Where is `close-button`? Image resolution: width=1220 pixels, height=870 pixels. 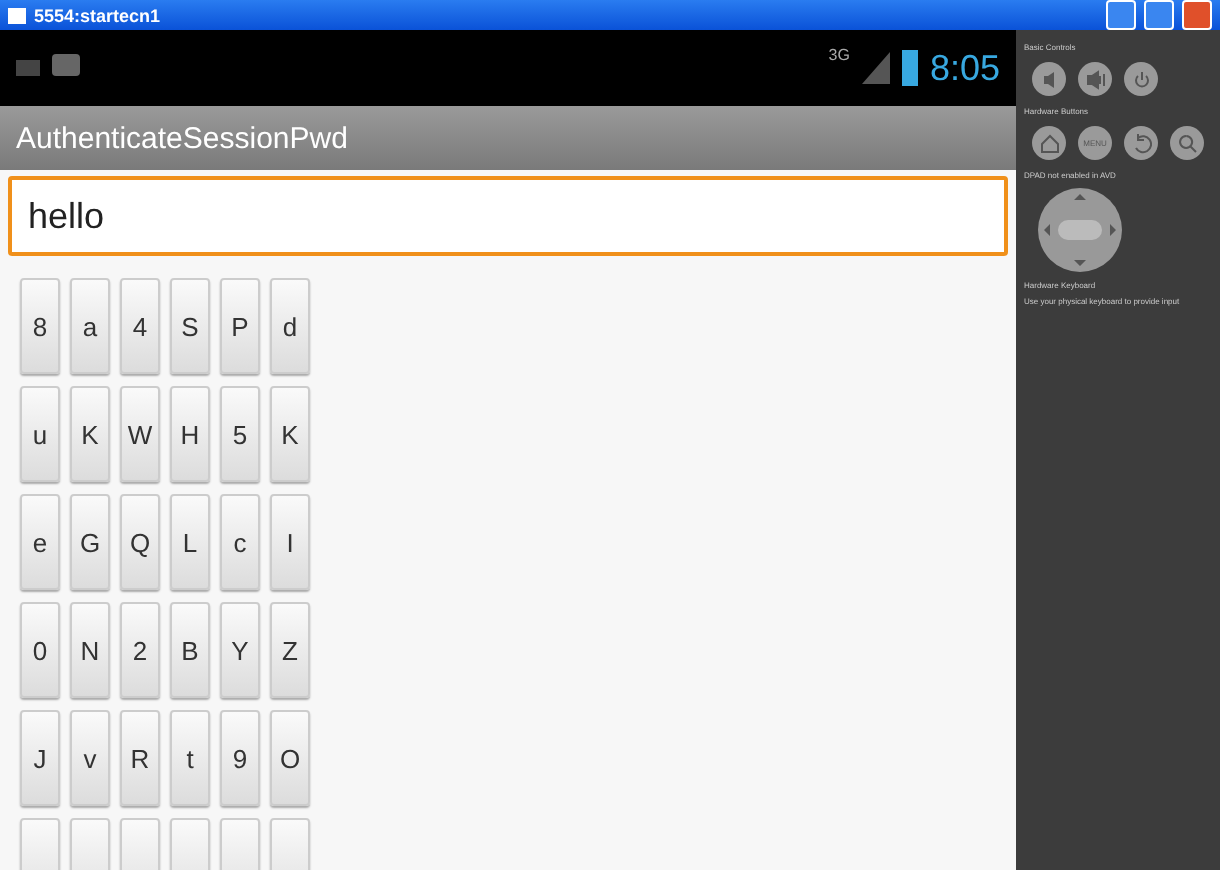
close-button is located at coordinates (1197, 15).